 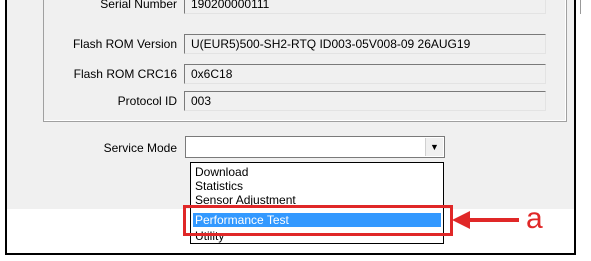 What do you see at coordinates (315, 147) in the screenshot?
I see `service-mode-select: ▼` at bounding box center [315, 147].